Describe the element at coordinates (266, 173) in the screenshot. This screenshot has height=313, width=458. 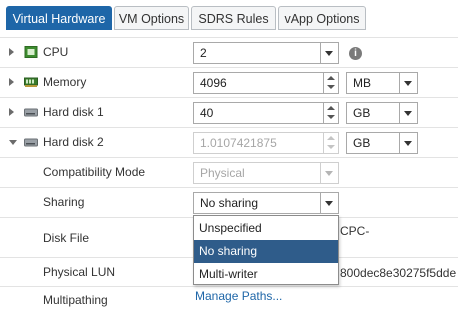
I see `compatibility-mode-select: Physical` at that location.